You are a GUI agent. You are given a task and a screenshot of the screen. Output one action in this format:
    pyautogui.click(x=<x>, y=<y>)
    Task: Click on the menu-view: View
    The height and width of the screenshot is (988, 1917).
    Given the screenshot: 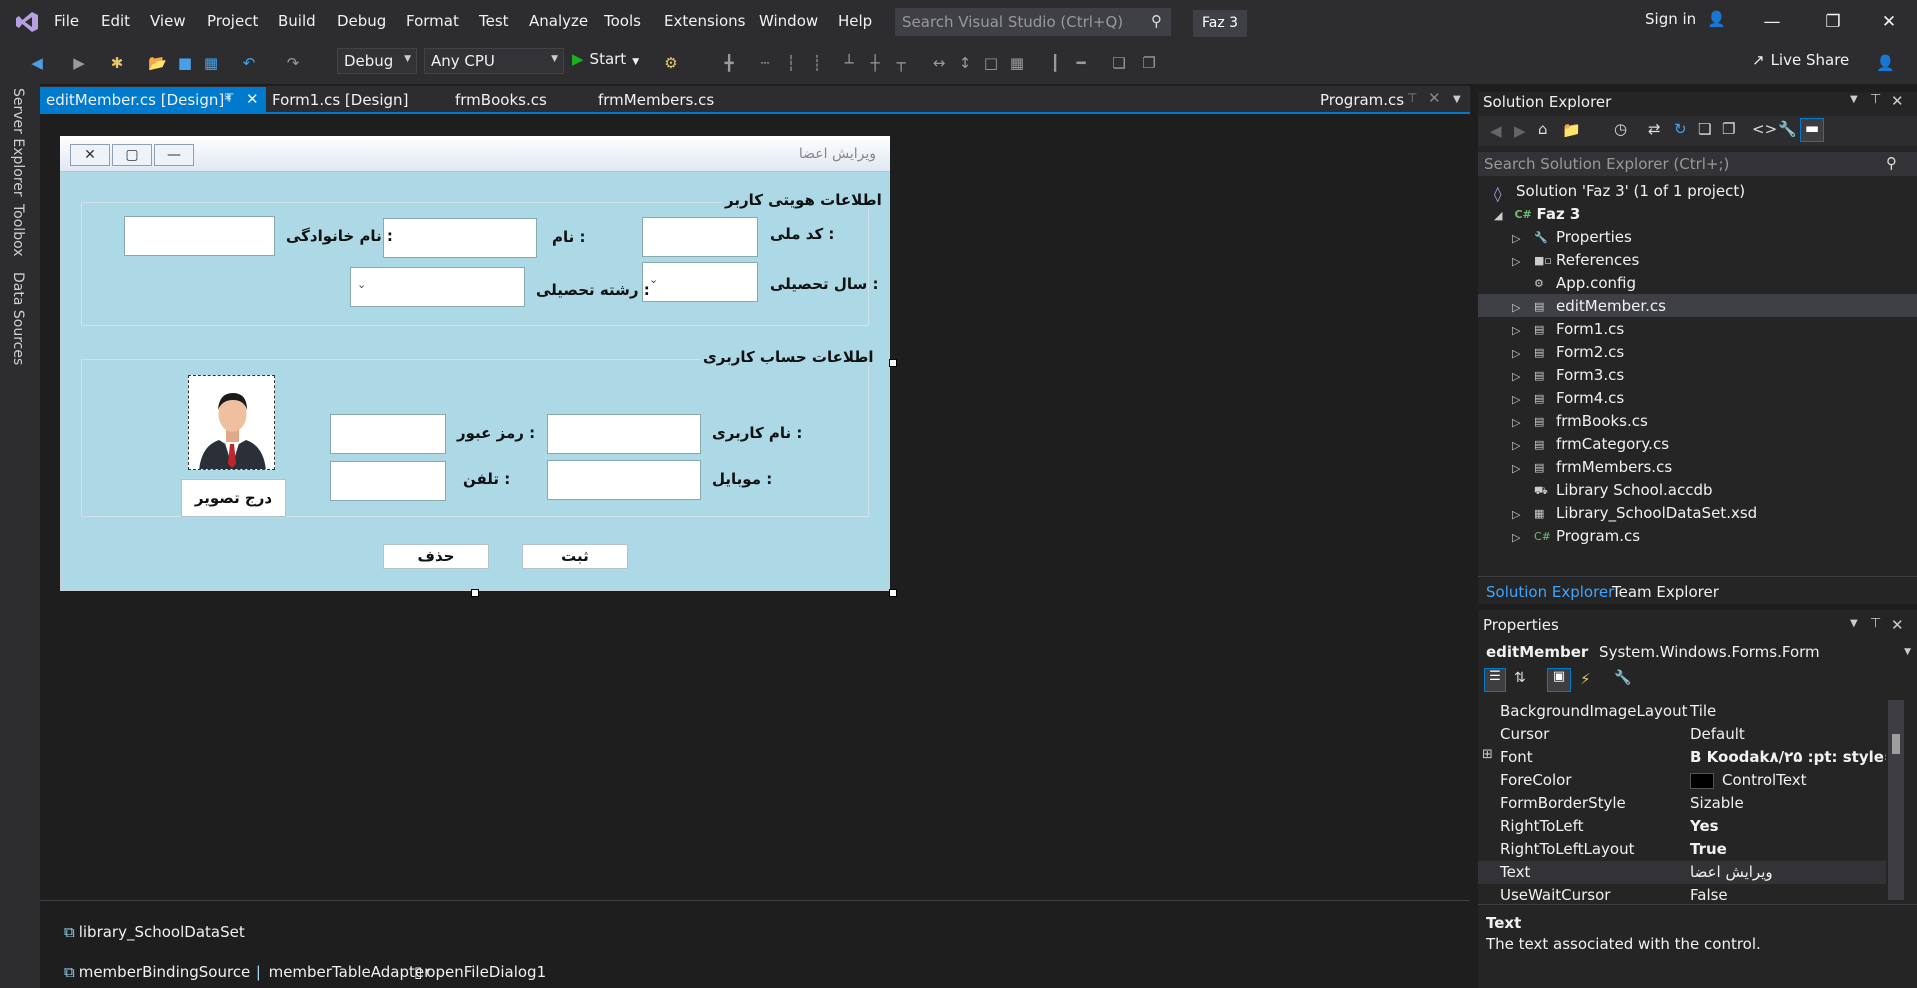 What is the action you would take?
    pyautogui.click(x=168, y=21)
    